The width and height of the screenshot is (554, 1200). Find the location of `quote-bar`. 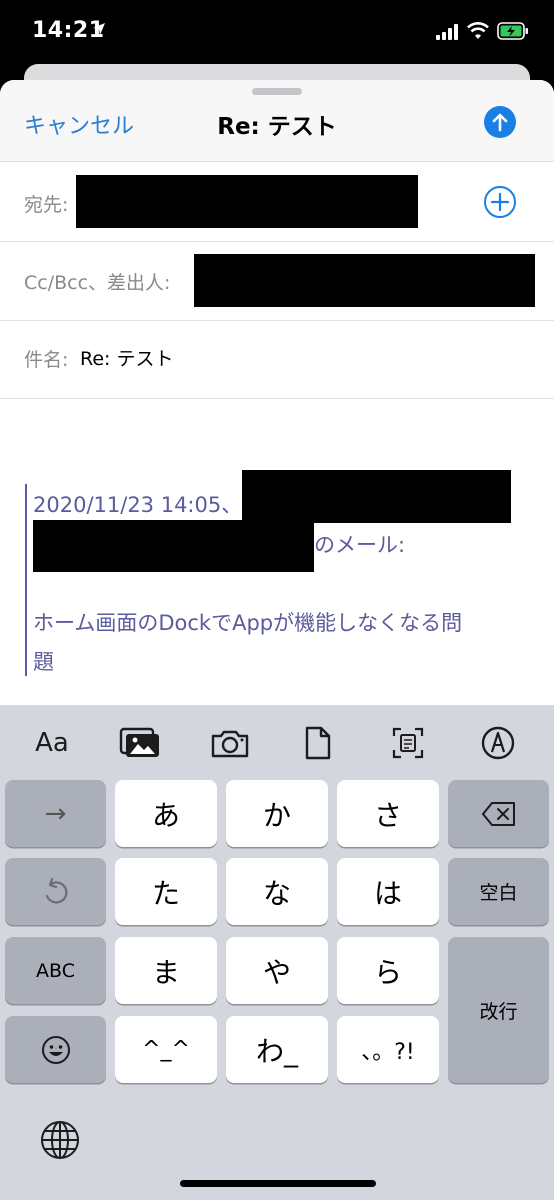

quote-bar is located at coordinates (26, 580).